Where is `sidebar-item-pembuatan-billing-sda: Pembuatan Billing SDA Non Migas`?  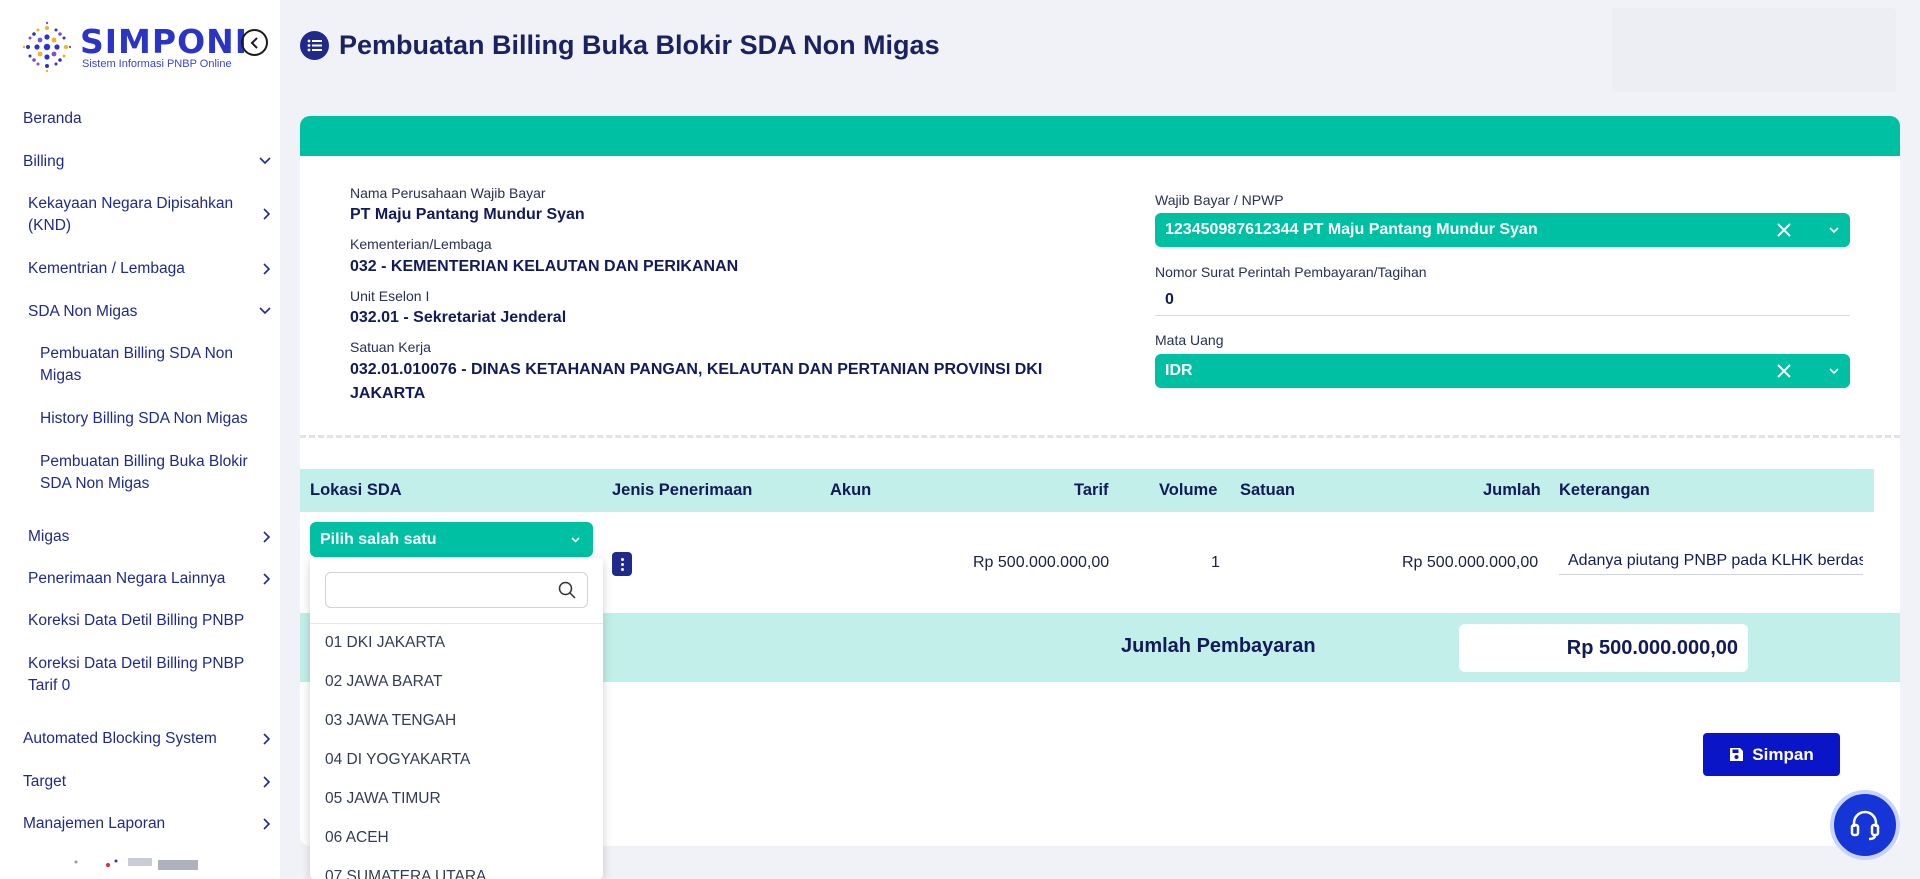 sidebar-item-pembuatan-billing-sda: Pembuatan Billing SDA Non Migas is located at coordinates (145, 365).